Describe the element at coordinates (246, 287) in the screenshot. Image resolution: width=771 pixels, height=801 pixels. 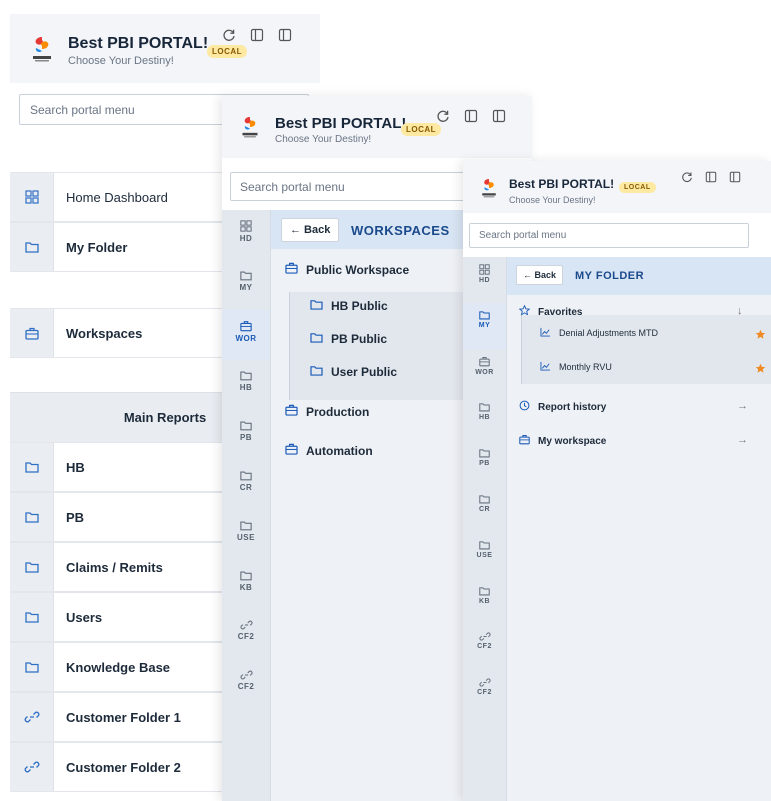
I see `rail-item-label: MY` at that location.